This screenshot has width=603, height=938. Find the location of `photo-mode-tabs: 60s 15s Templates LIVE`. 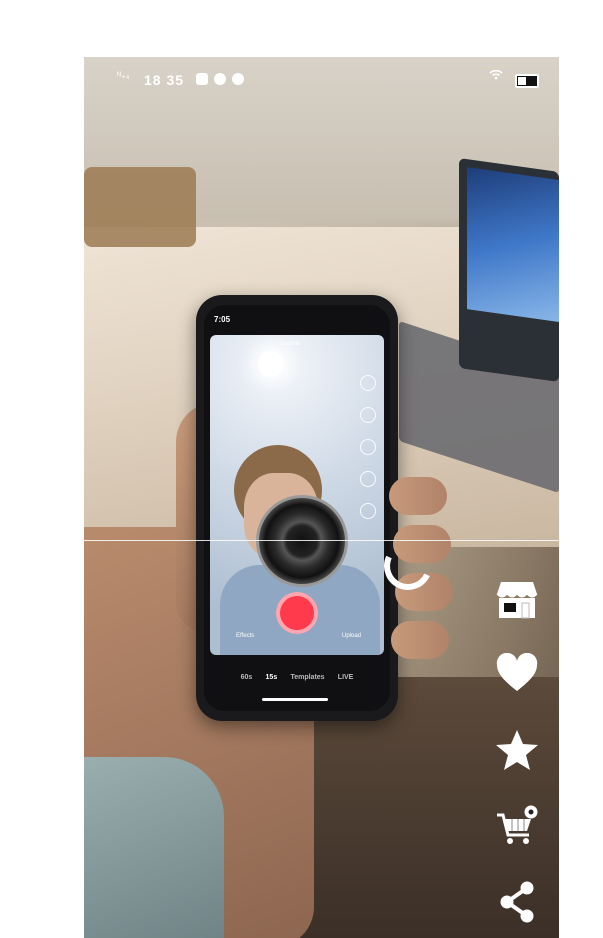

photo-mode-tabs: 60s 15s Templates LIVE is located at coordinates (297, 677).